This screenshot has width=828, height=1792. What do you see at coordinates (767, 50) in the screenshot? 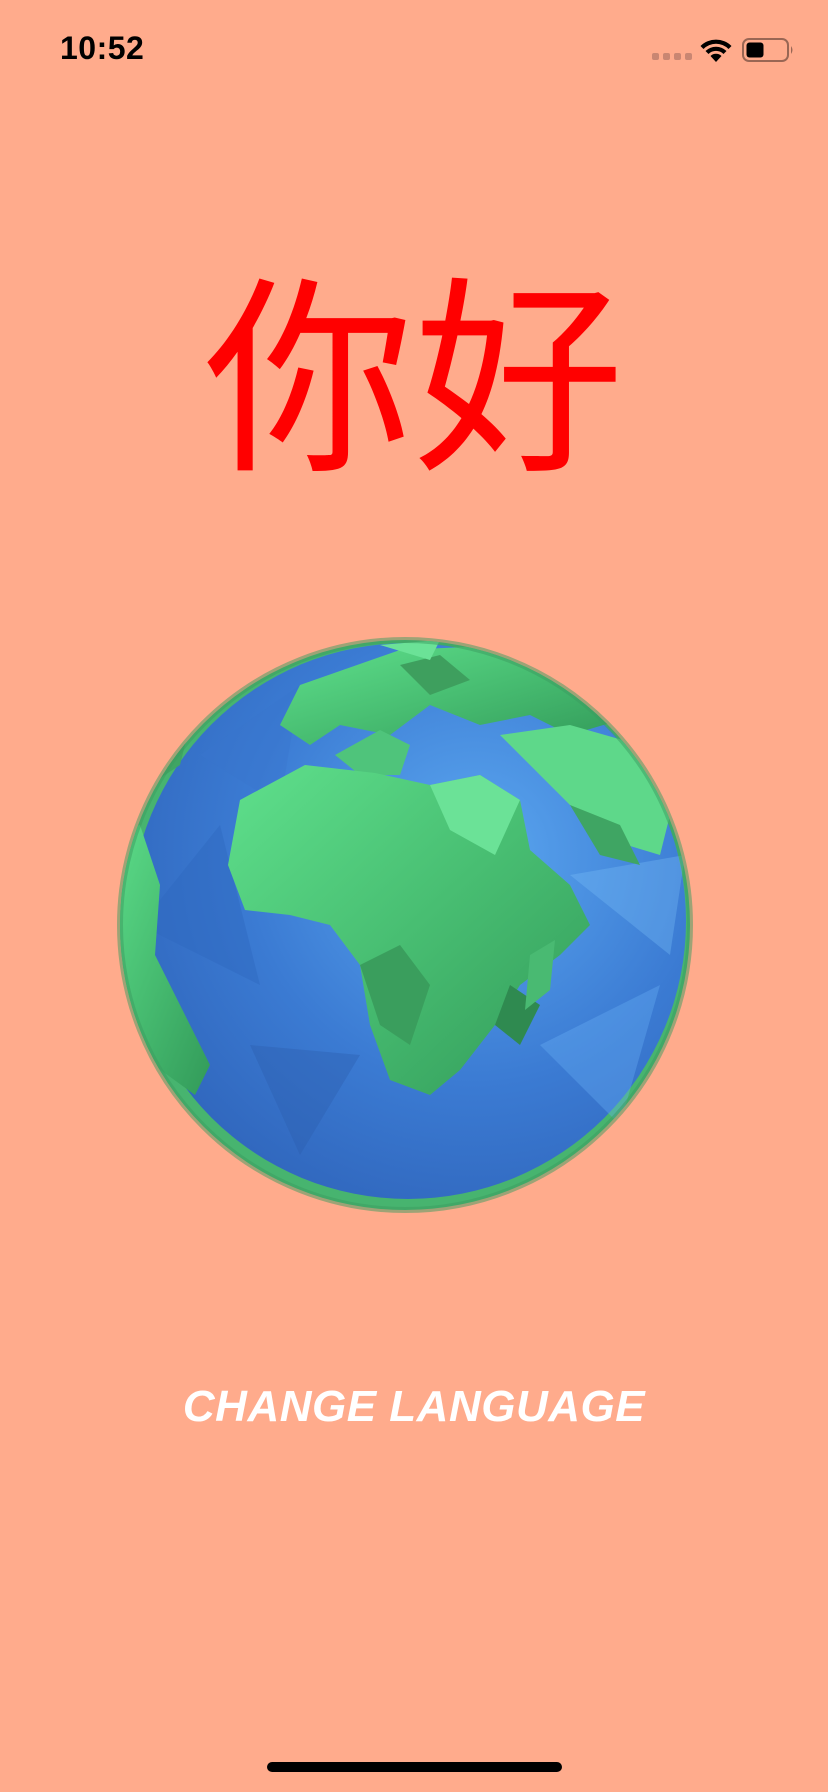
I see `battery-icon` at bounding box center [767, 50].